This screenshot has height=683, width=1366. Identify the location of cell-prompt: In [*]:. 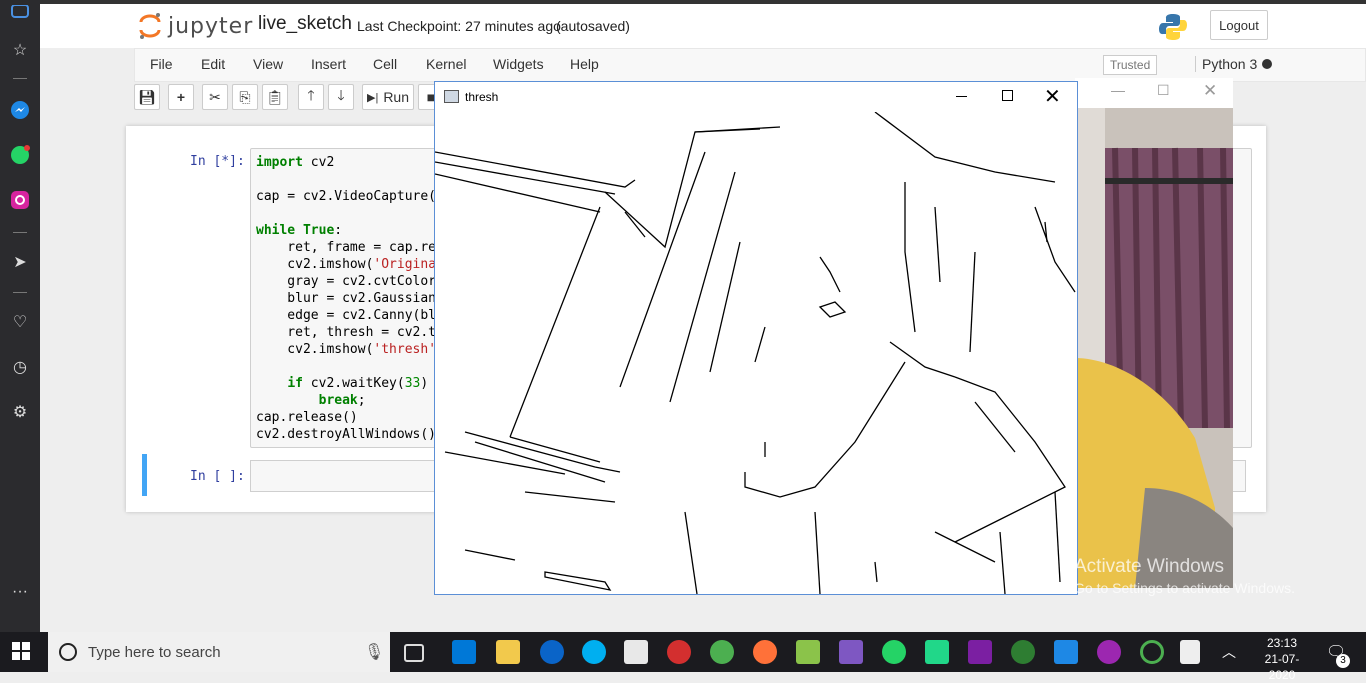
(217, 161).